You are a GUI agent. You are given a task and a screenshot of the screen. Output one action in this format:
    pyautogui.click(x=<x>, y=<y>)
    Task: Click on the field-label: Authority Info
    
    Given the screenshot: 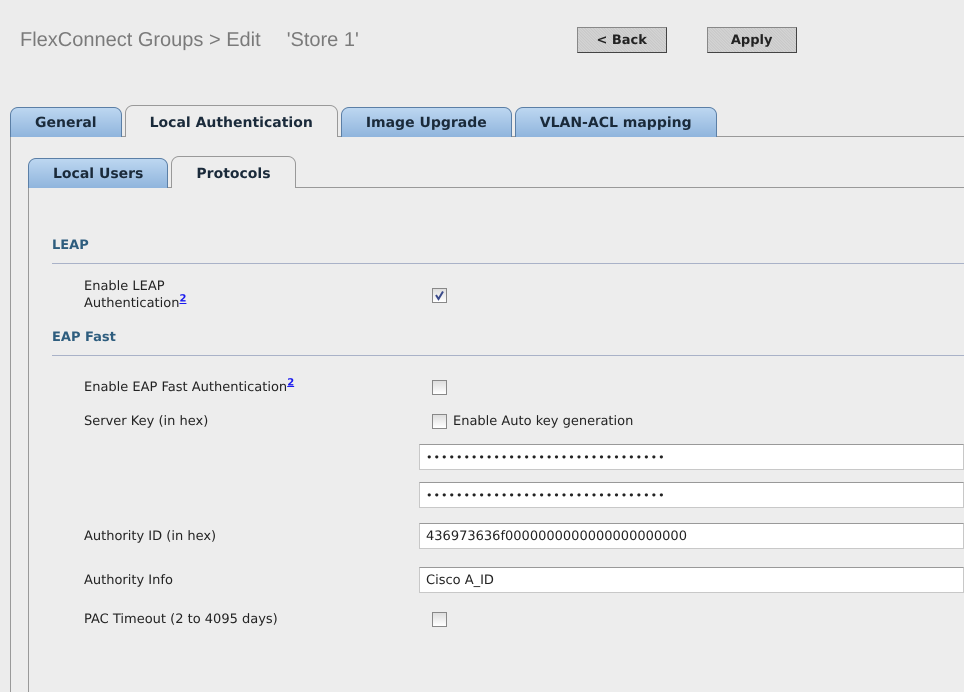 What is the action you would take?
    pyautogui.click(x=128, y=580)
    